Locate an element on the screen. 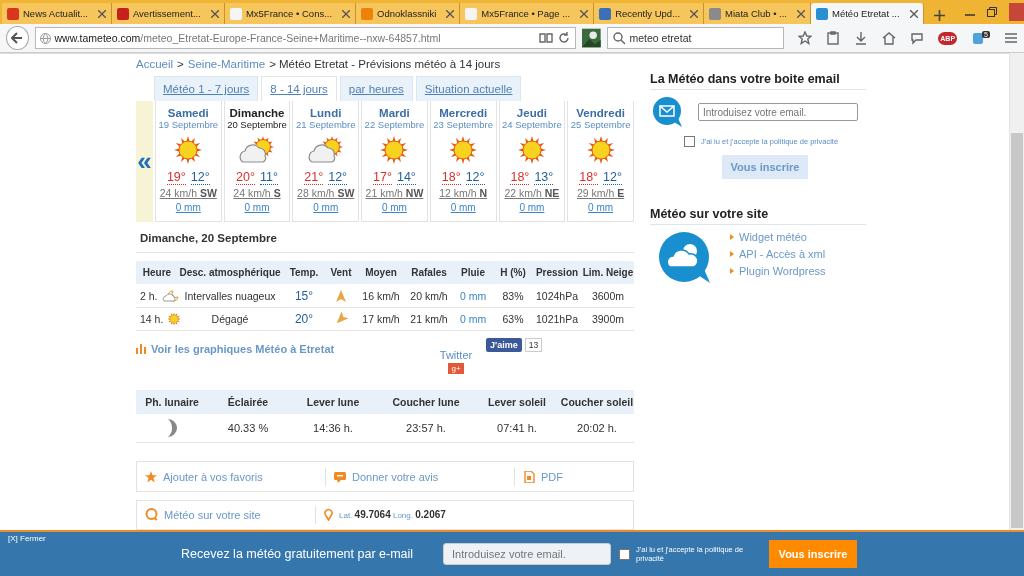 Image resolution: width=1024 pixels, height=576 pixels. day-card: Vendredi 25 Septembre 18° 12° 29 km/h E 0 mm is located at coordinates (600, 161).